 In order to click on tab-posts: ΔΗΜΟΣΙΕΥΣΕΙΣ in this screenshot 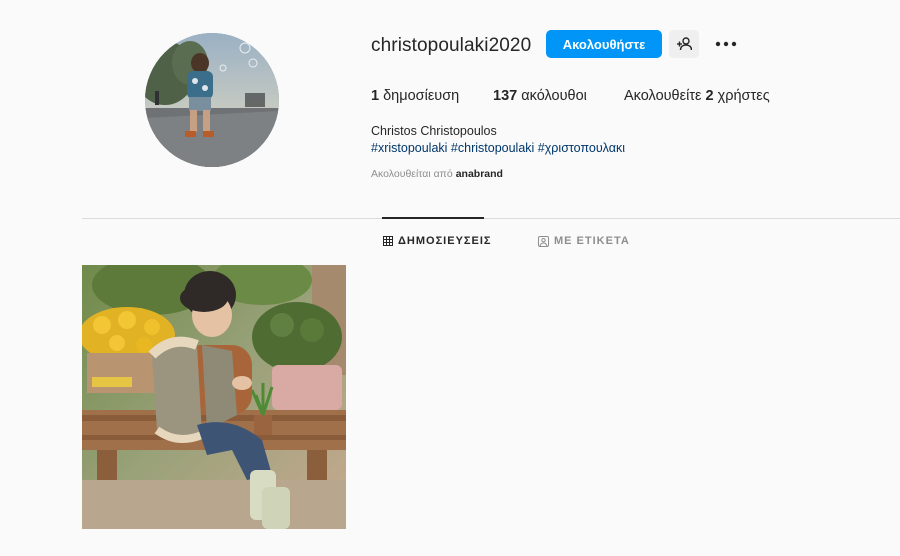, I will do `click(437, 241)`.